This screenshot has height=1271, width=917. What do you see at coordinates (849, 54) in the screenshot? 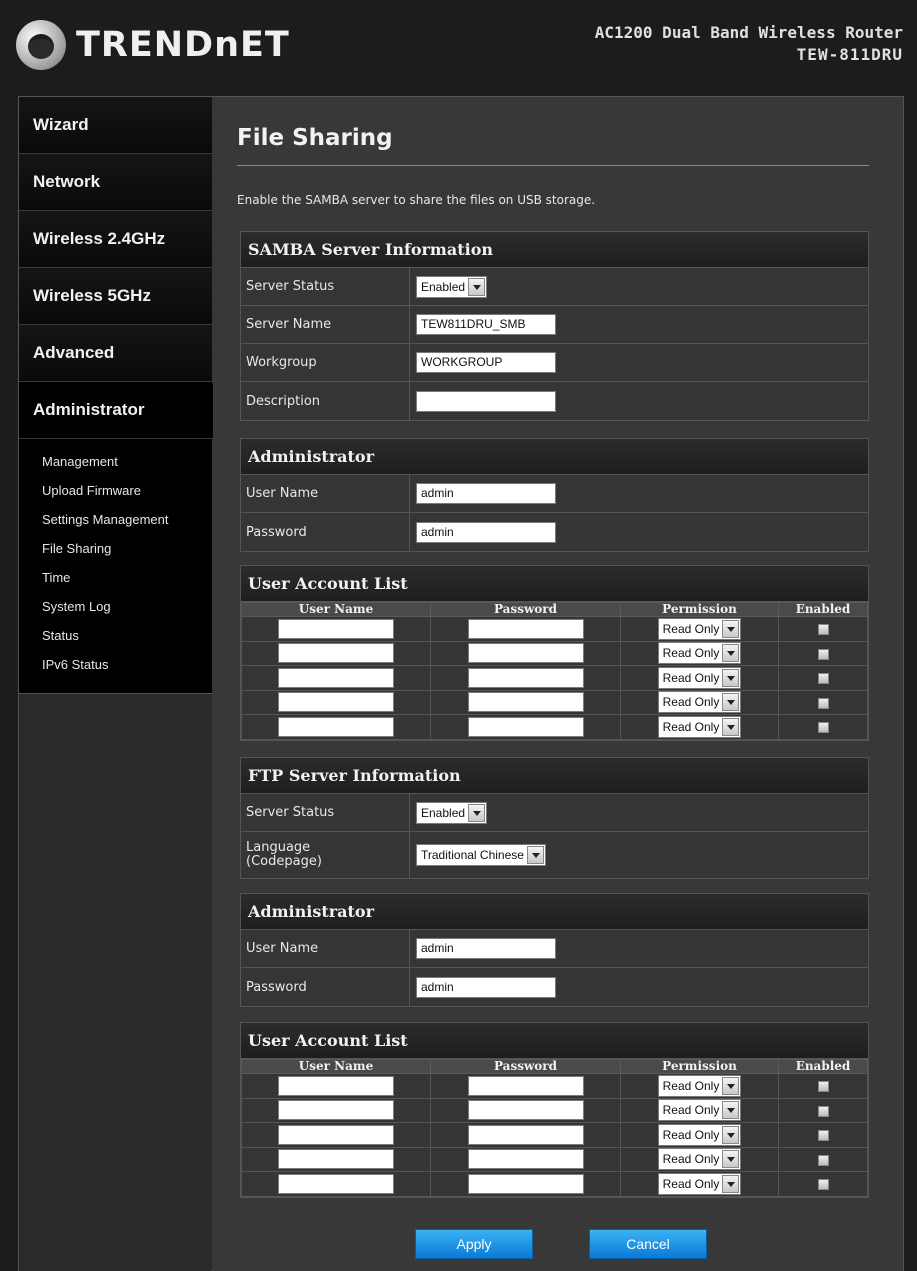
I see `product-model: TEW-811DRU` at bounding box center [849, 54].